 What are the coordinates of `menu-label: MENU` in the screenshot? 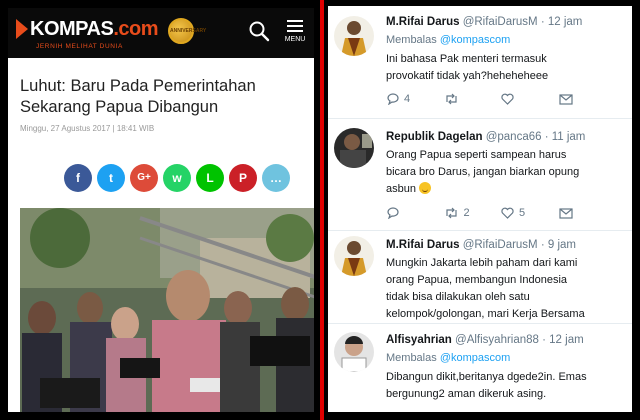 It's located at (295, 39).